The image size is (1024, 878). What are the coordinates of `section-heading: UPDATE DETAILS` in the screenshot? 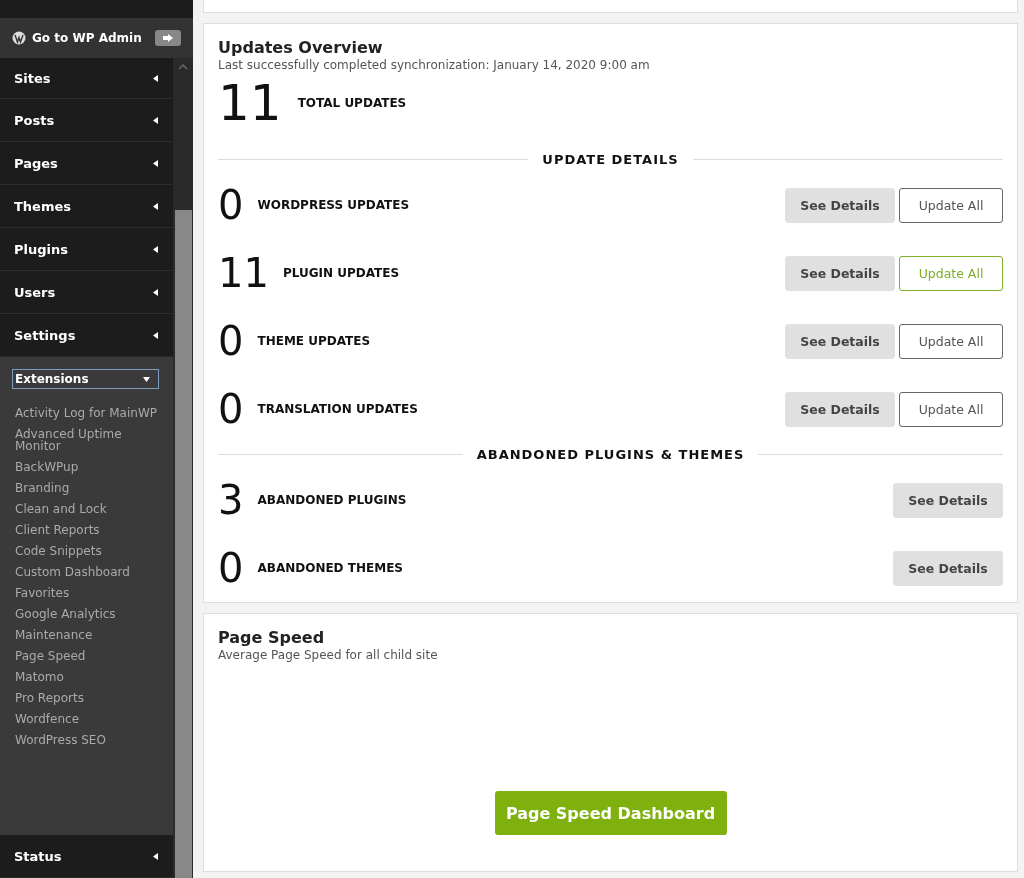 It's located at (610, 159).